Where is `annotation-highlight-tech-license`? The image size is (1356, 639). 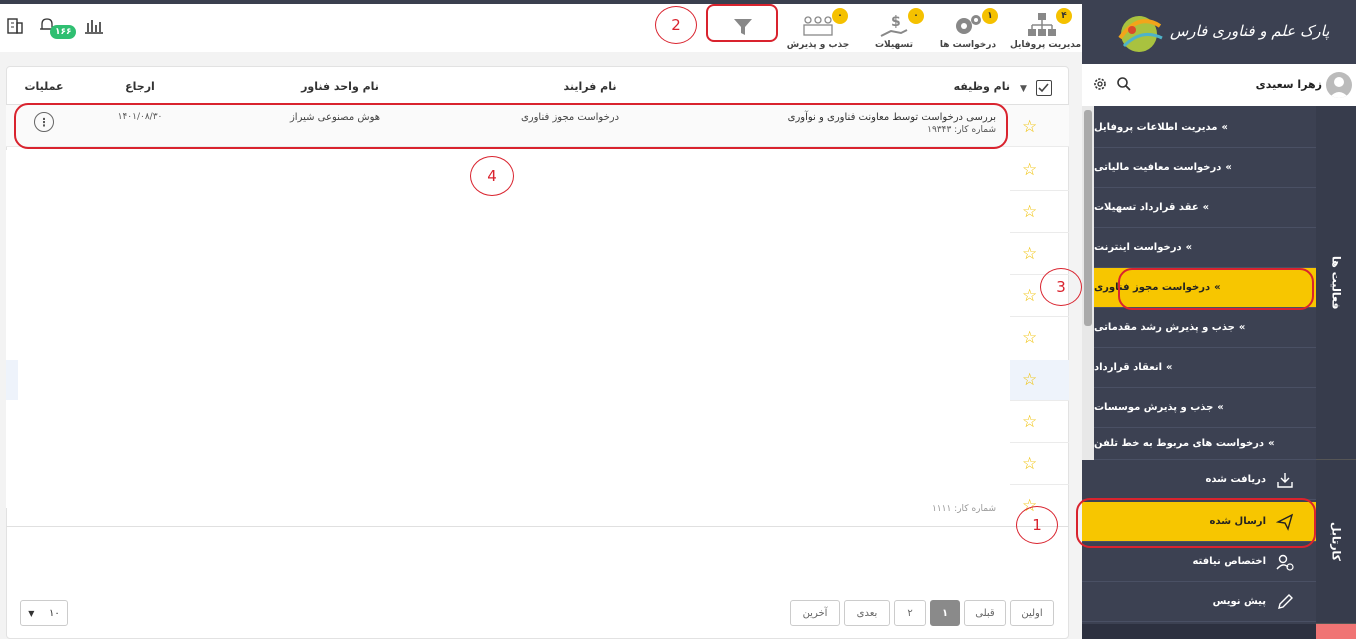 annotation-highlight-tech-license is located at coordinates (1216, 289).